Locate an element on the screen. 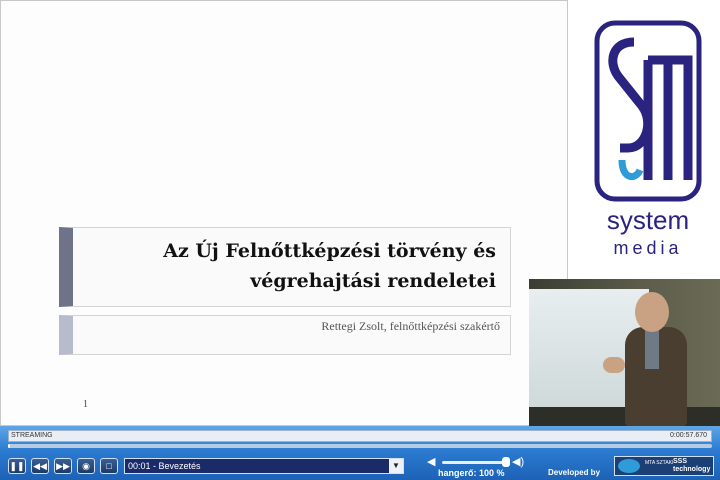 The height and width of the screenshot is (480, 720). speaker-head is located at coordinates (652, 312).